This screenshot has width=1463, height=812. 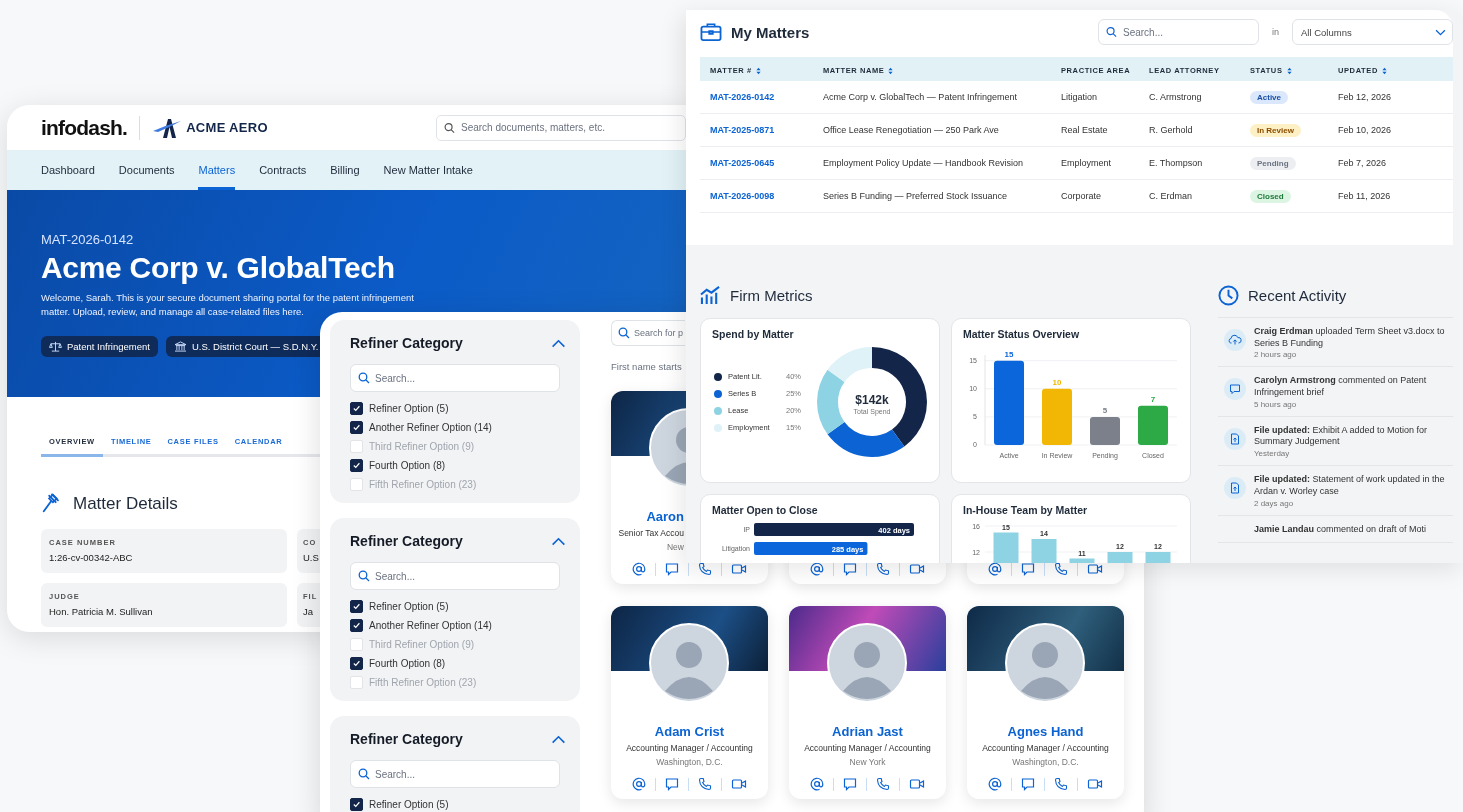 What do you see at coordinates (125, 504) in the screenshot?
I see `section-title: Matter Details` at bounding box center [125, 504].